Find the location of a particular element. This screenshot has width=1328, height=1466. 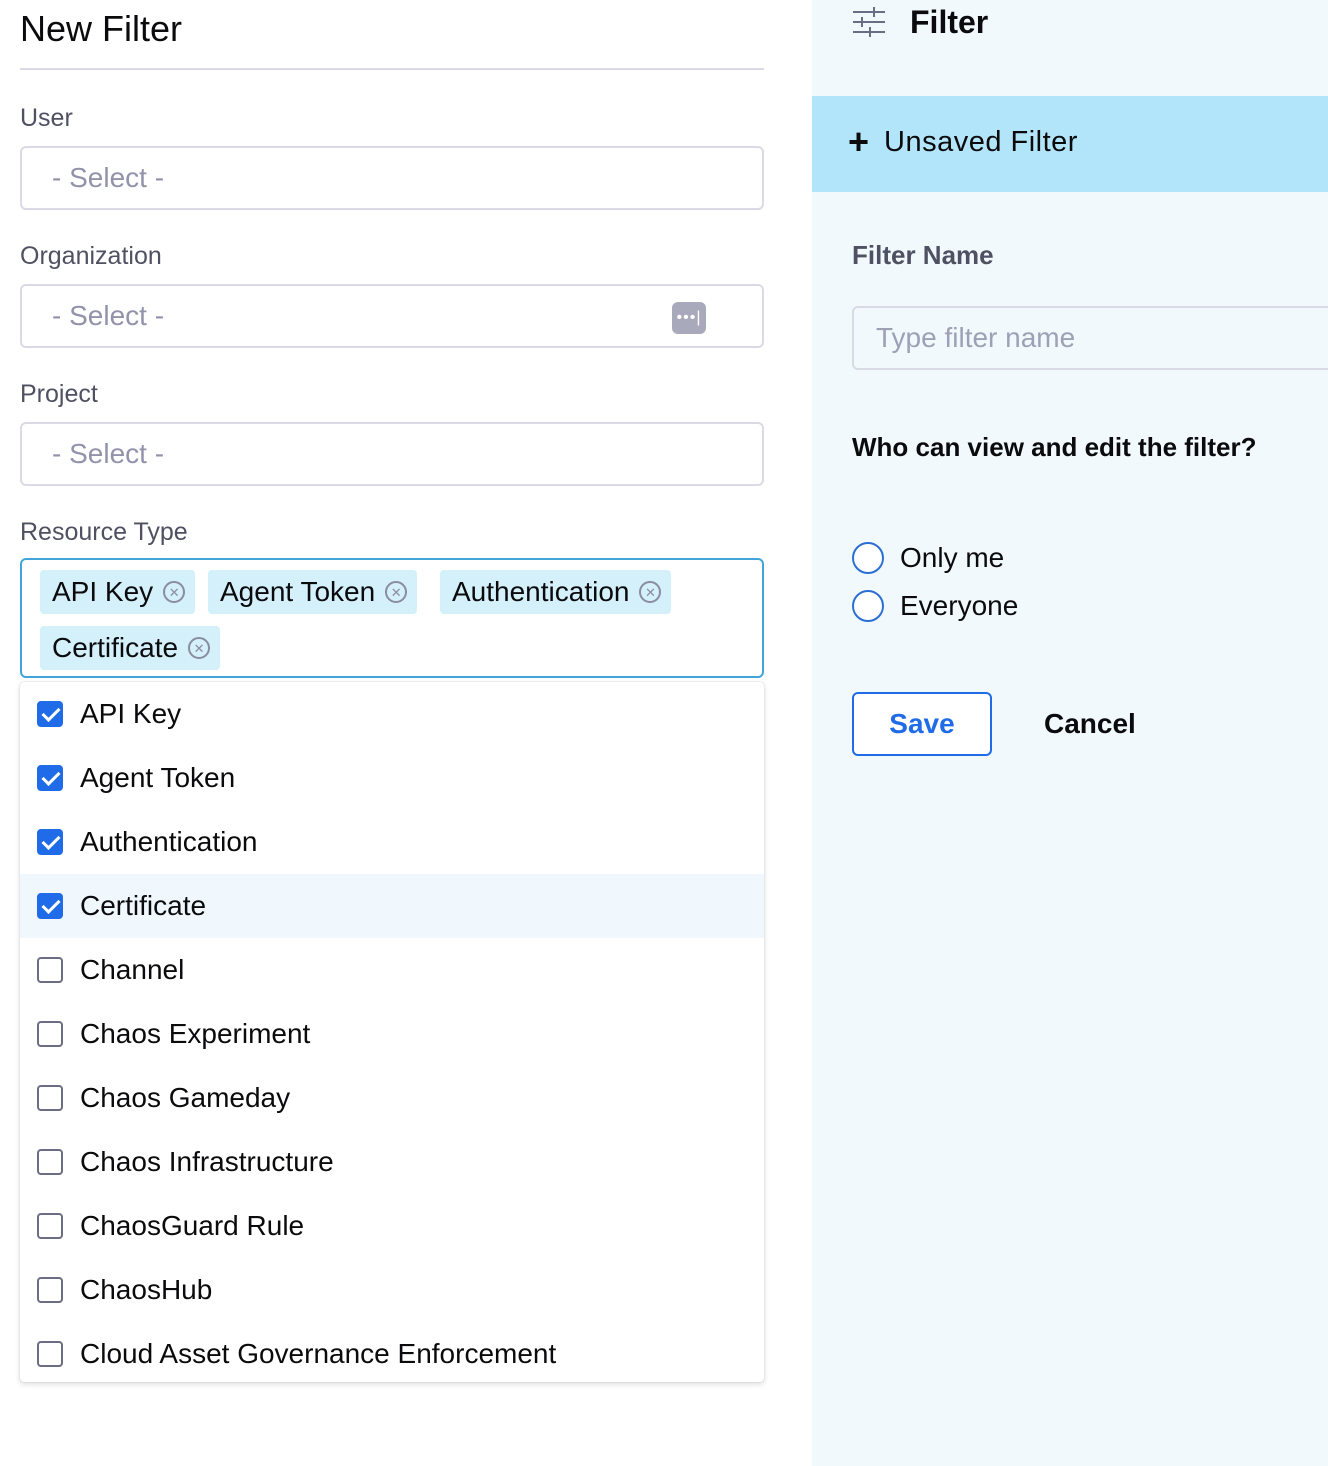

chip-api-key: API Key ✕ is located at coordinates (118, 592).